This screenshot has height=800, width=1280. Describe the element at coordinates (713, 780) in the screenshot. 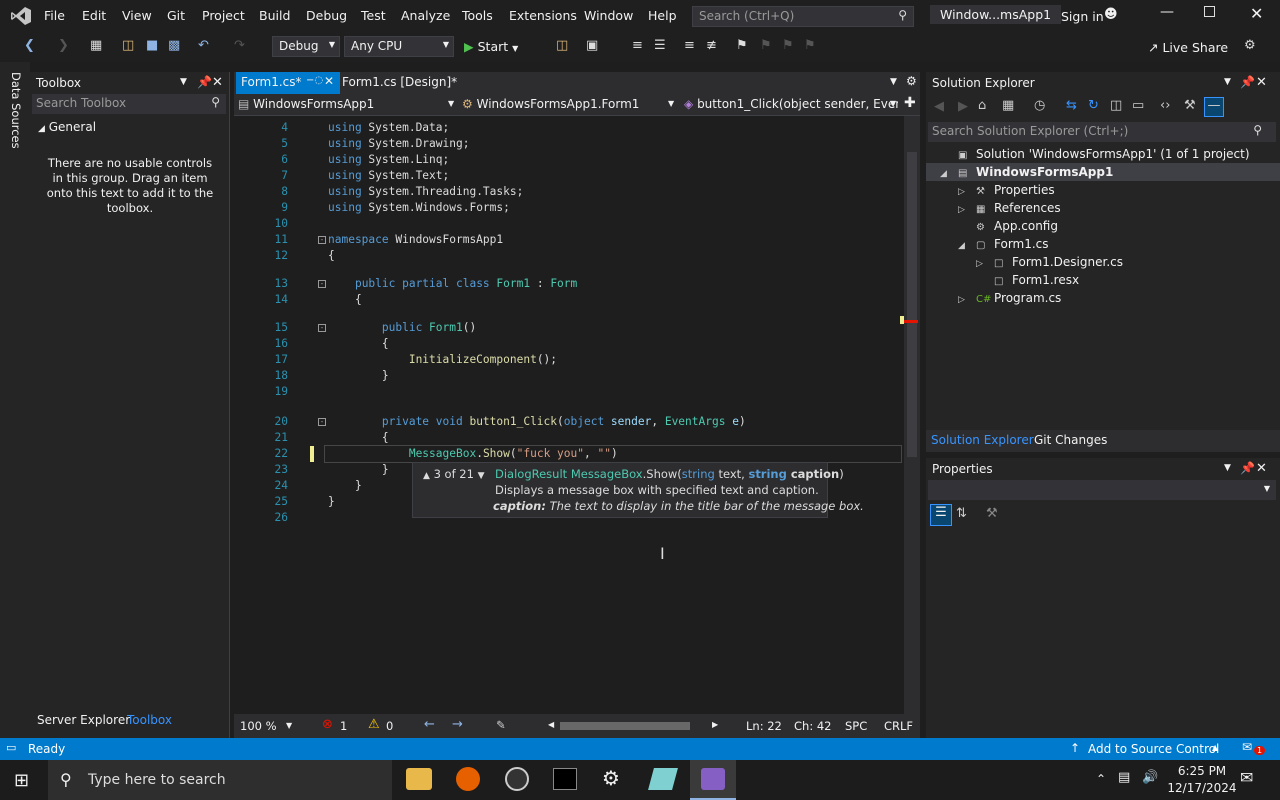

I see `visual-studio-taskbar-icon` at that location.